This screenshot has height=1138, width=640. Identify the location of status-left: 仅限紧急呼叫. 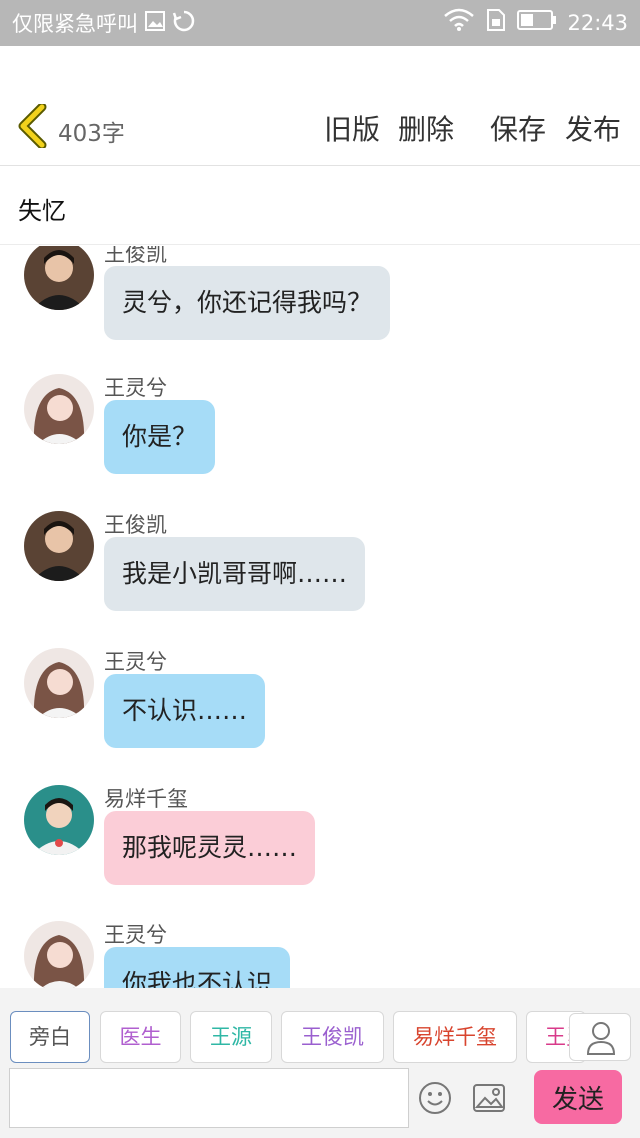
(104, 23).